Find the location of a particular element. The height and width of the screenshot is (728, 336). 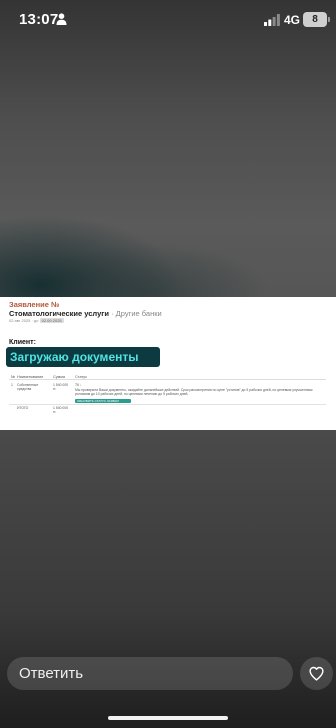

row-amount: 1 540 000 тг. is located at coordinates (61, 387).